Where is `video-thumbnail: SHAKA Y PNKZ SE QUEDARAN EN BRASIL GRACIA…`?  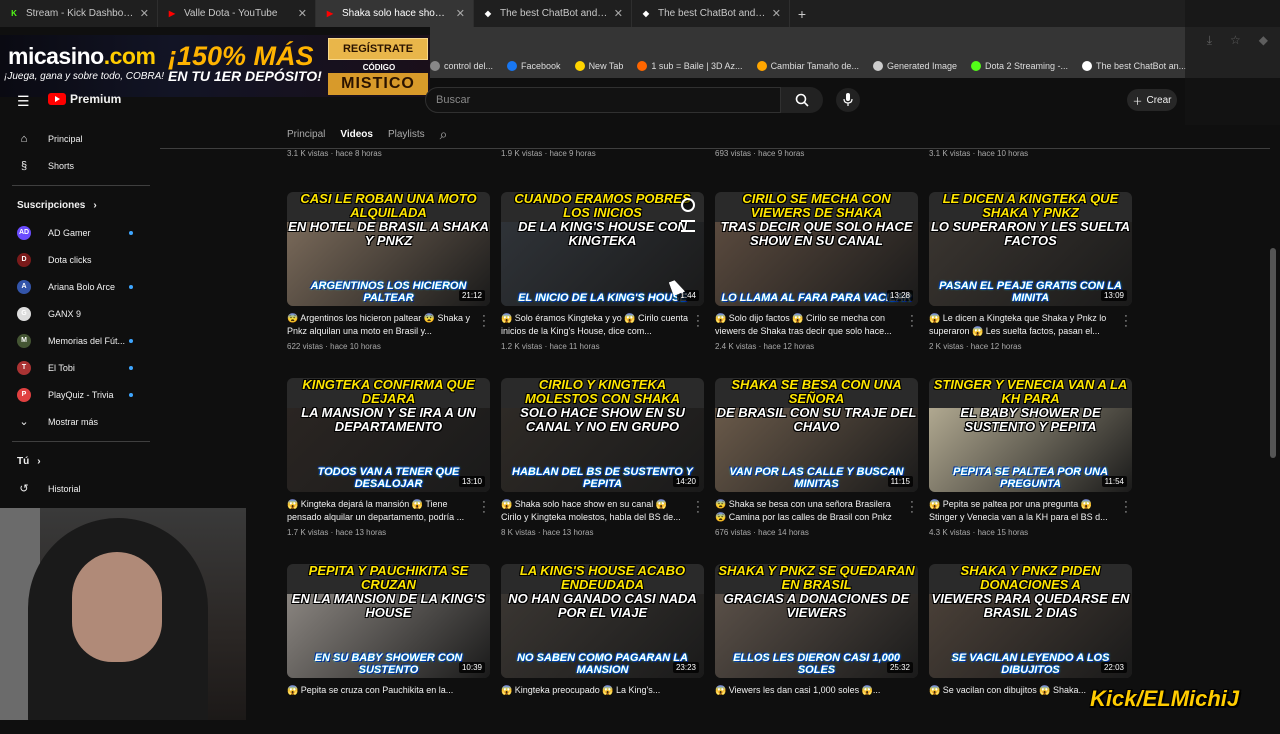
video-thumbnail: SHAKA Y PNKZ SE QUEDARAN EN BRASIL GRACIA… is located at coordinates (816, 621).